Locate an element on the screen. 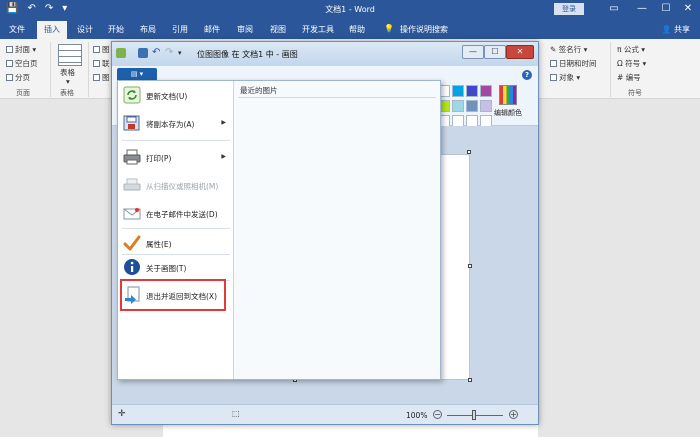 The height and width of the screenshot is (437, 700). from-scanner-label: 从扫描仪或照相机(M) is located at coordinates (182, 186).